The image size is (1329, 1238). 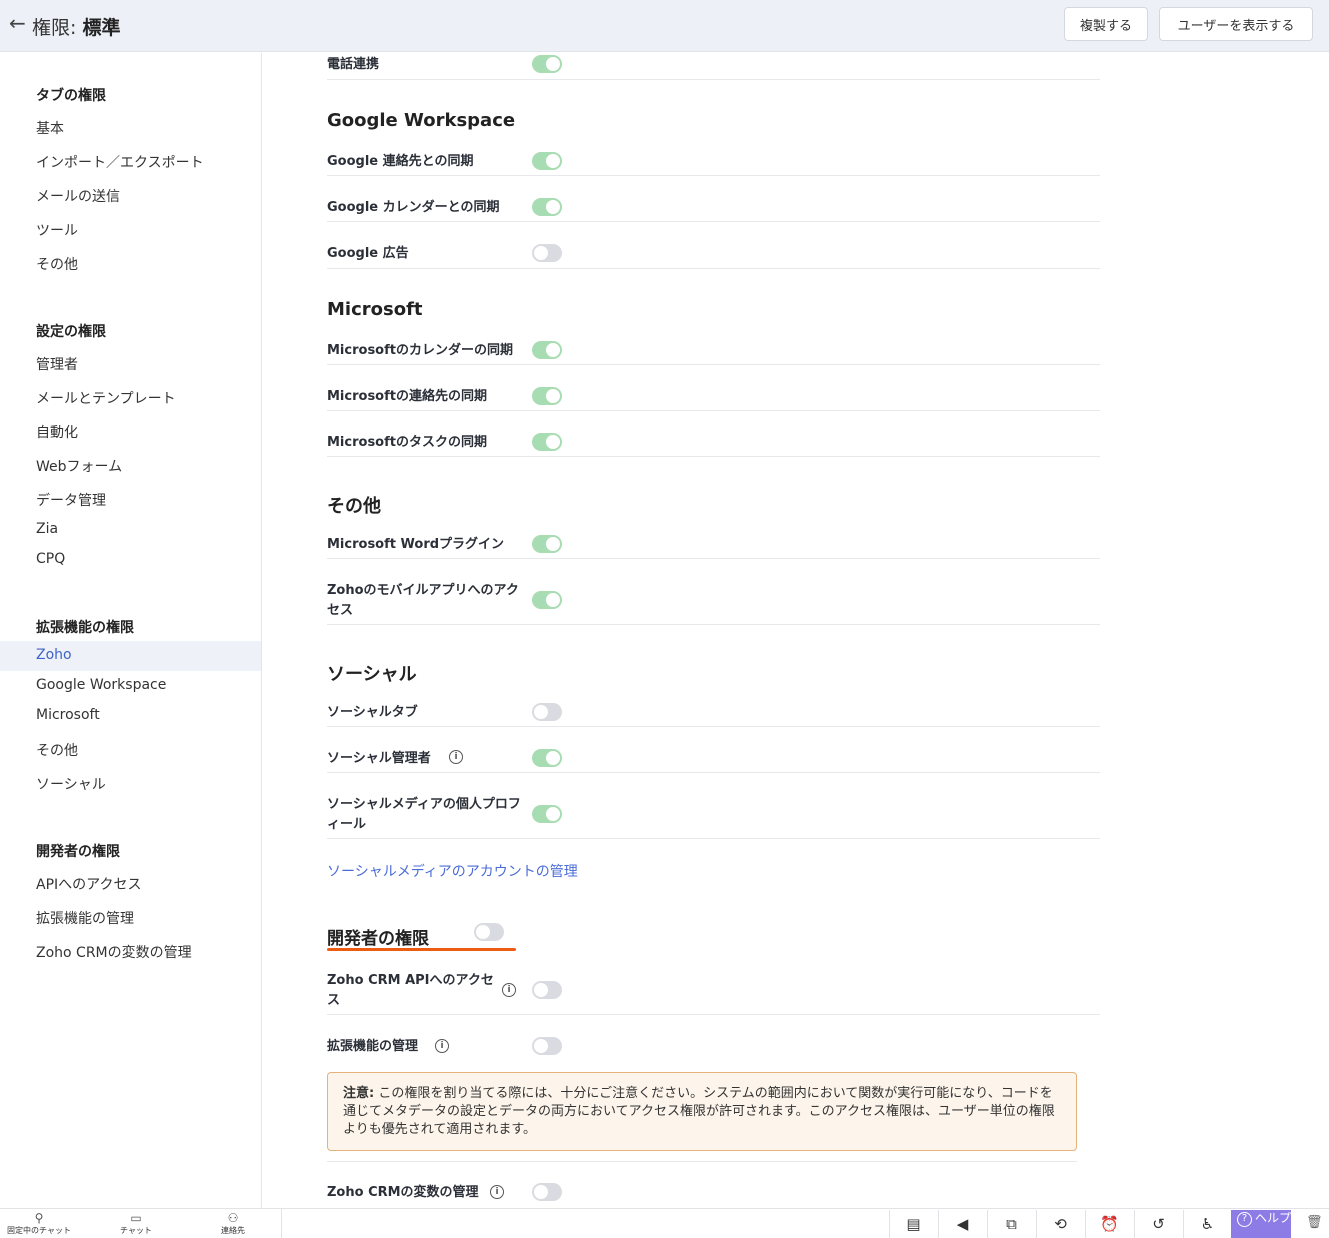 What do you see at coordinates (416, 544) in the screenshot?
I see `permission-label: Microsoft Wordプラグイン` at bounding box center [416, 544].